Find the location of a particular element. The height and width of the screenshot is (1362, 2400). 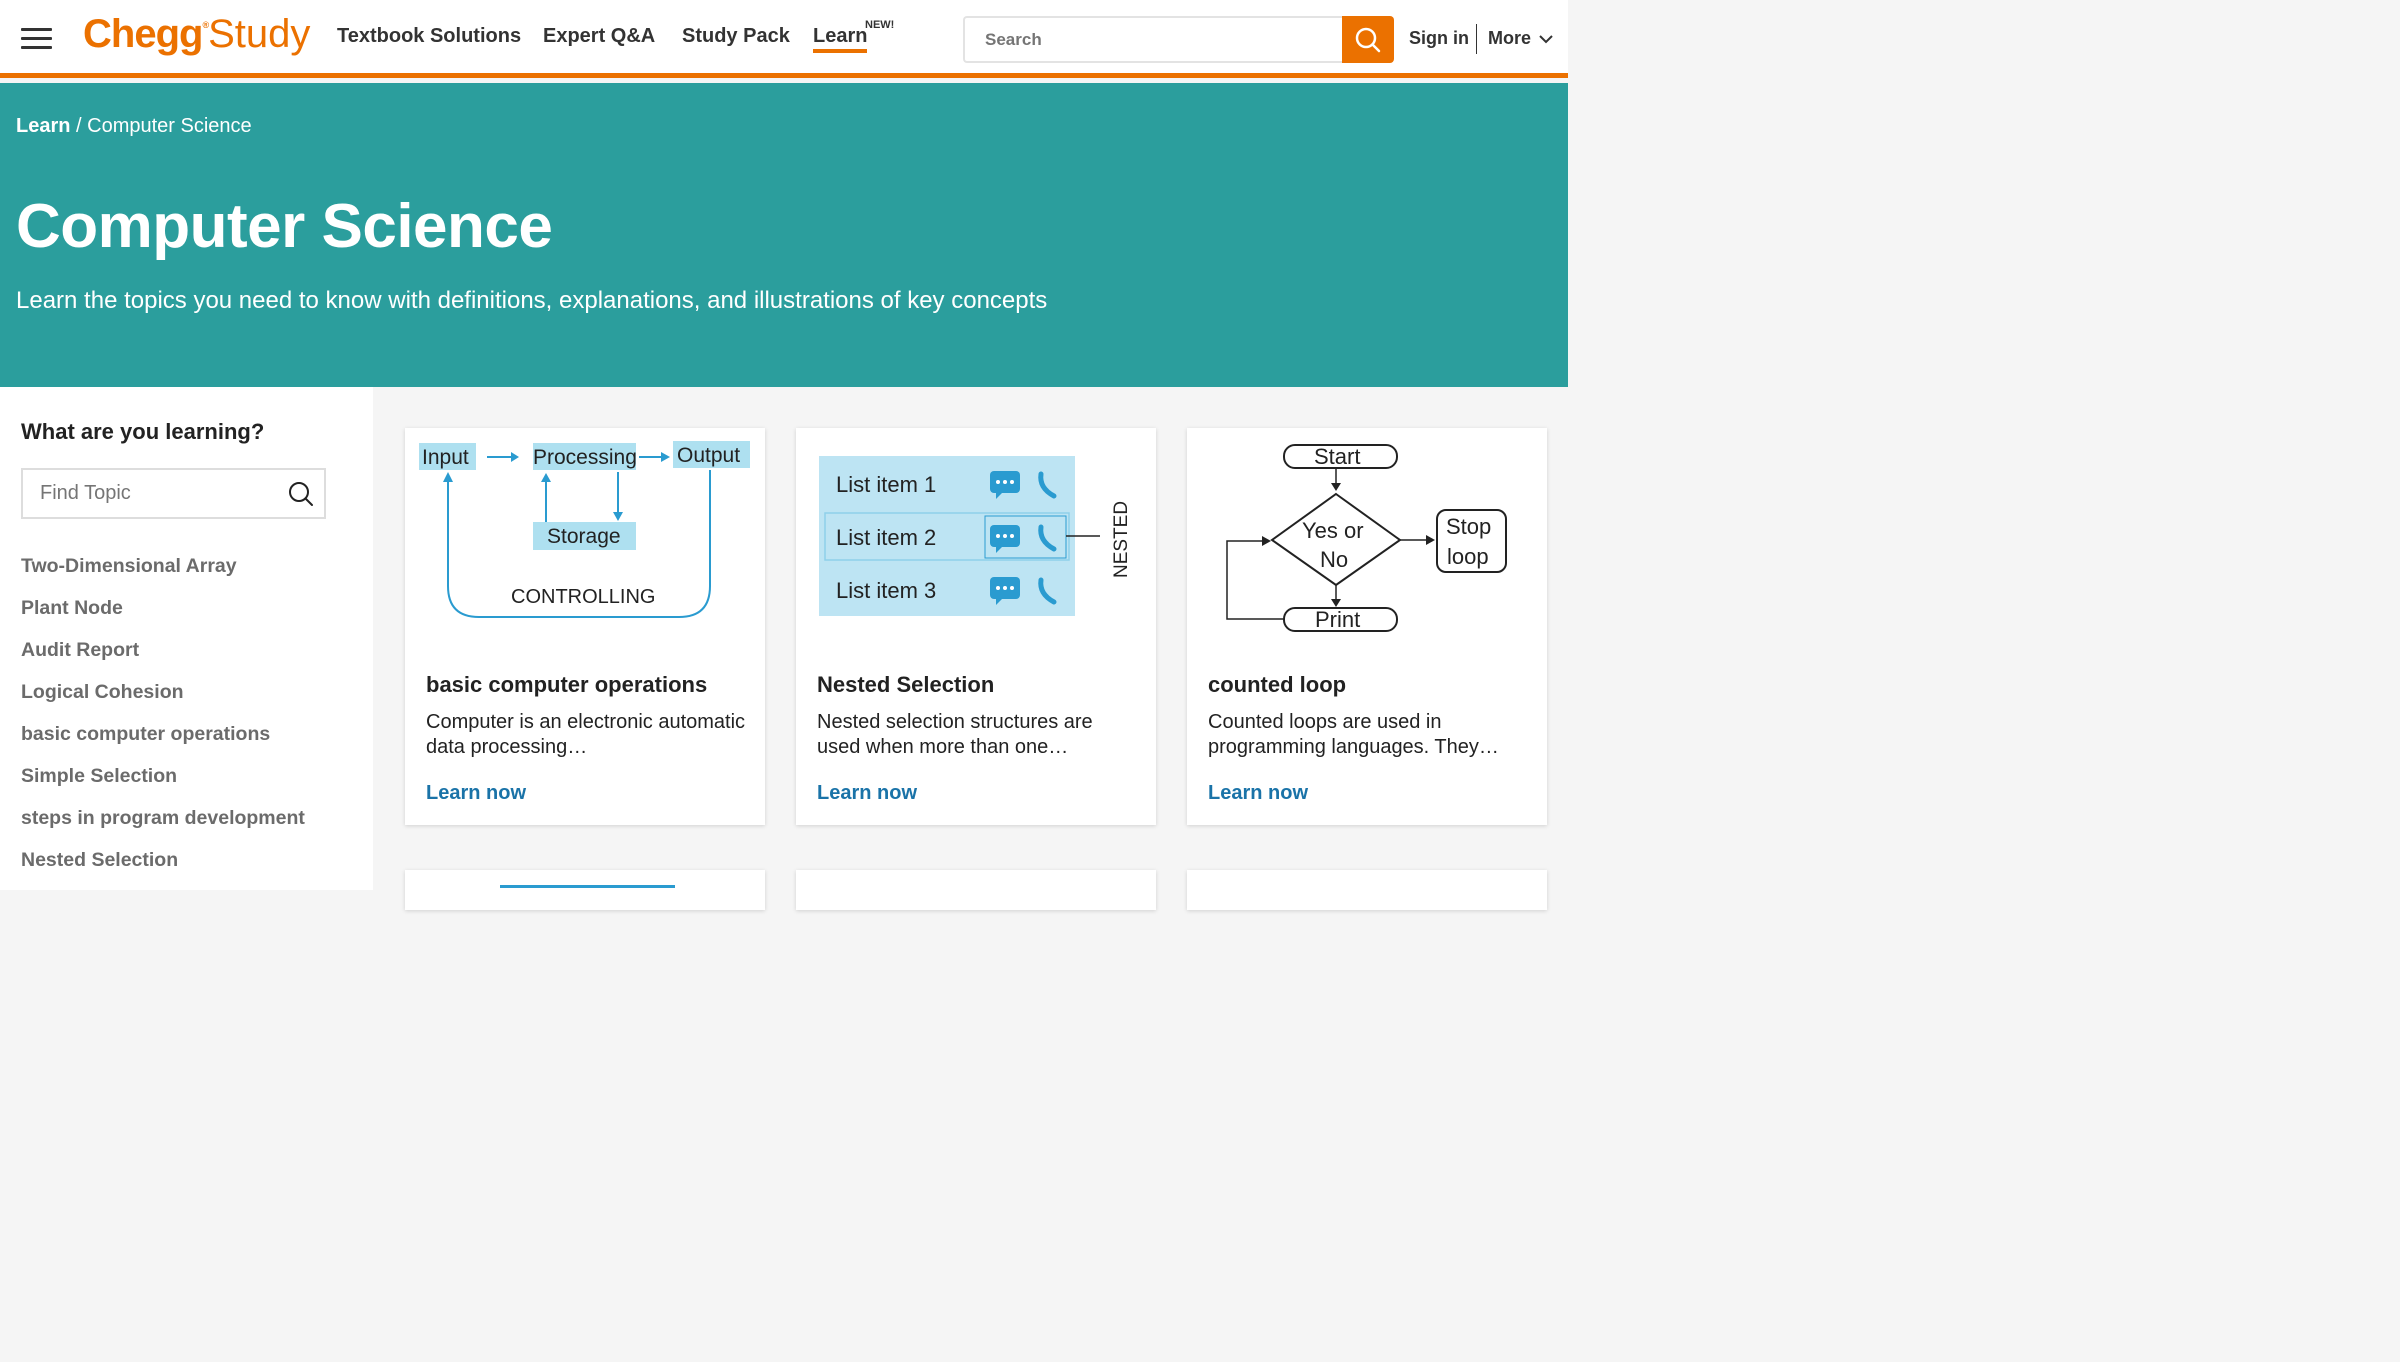

nav-learn: Learn NEW! is located at coordinates (855, 36).